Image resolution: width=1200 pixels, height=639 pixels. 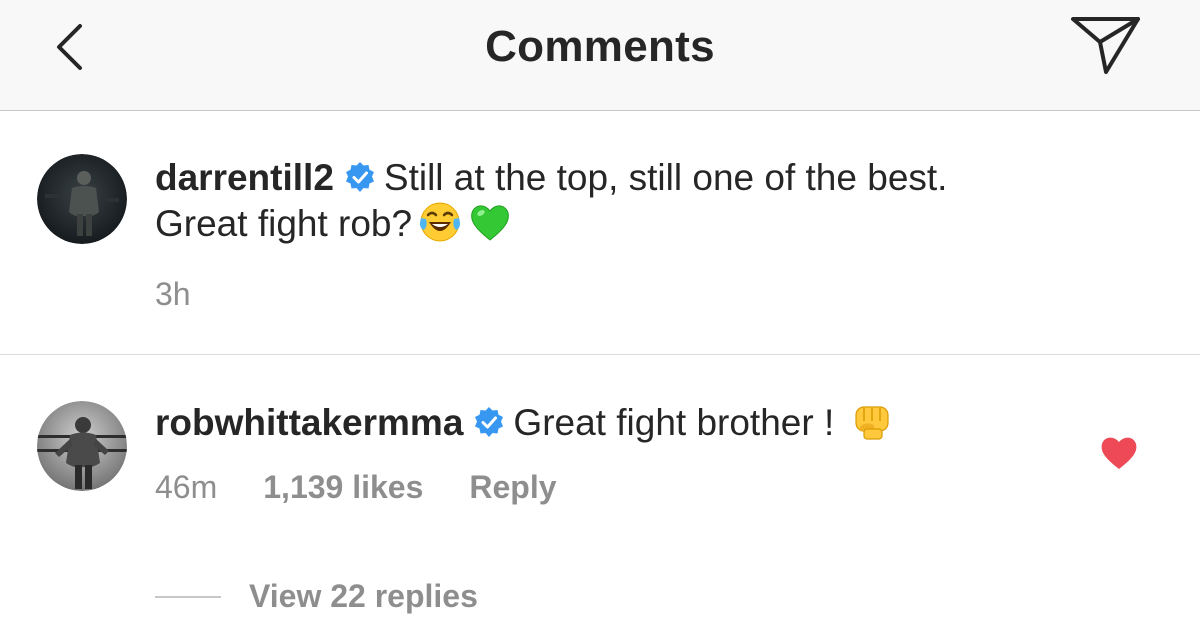 I want to click on reply-button: Reply, so click(x=512, y=487).